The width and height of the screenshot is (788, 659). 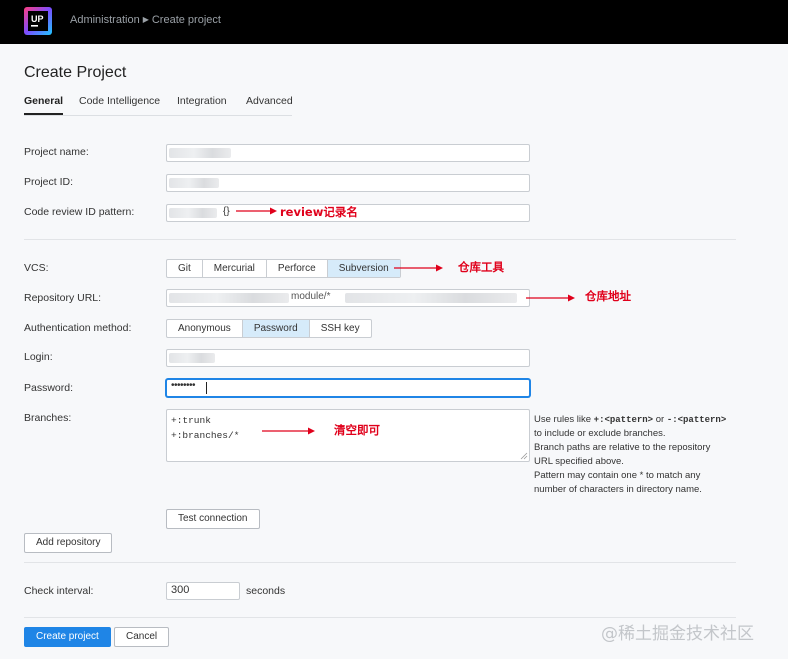 I want to click on auth-option-anonymous: Anonymous, so click(x=205, y=328).